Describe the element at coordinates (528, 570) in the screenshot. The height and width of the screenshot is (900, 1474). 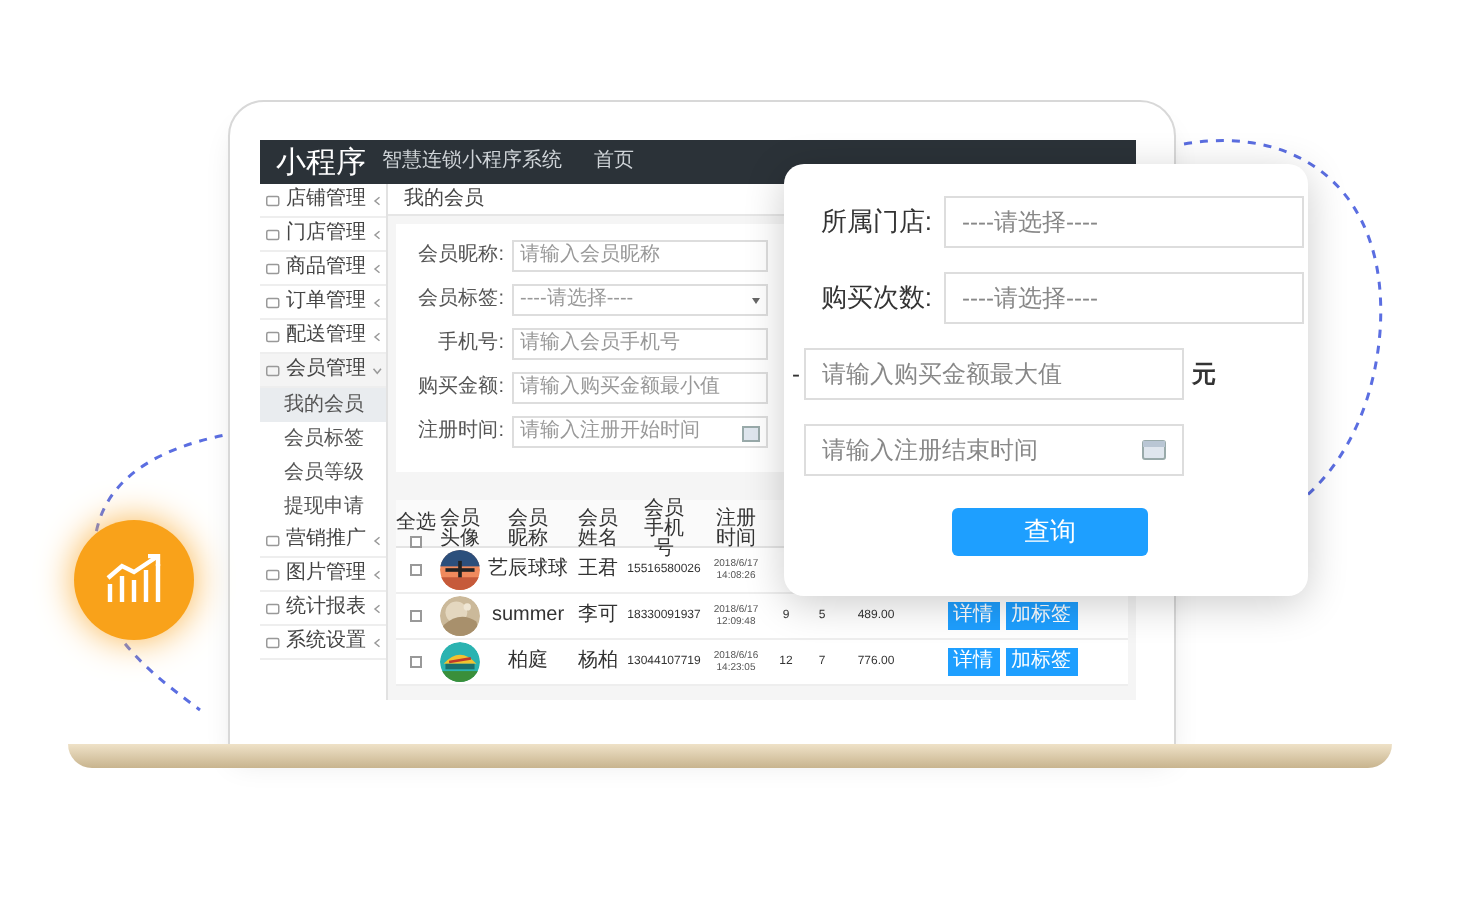
I see `table-cell-text: 艺辰球球` at that location.